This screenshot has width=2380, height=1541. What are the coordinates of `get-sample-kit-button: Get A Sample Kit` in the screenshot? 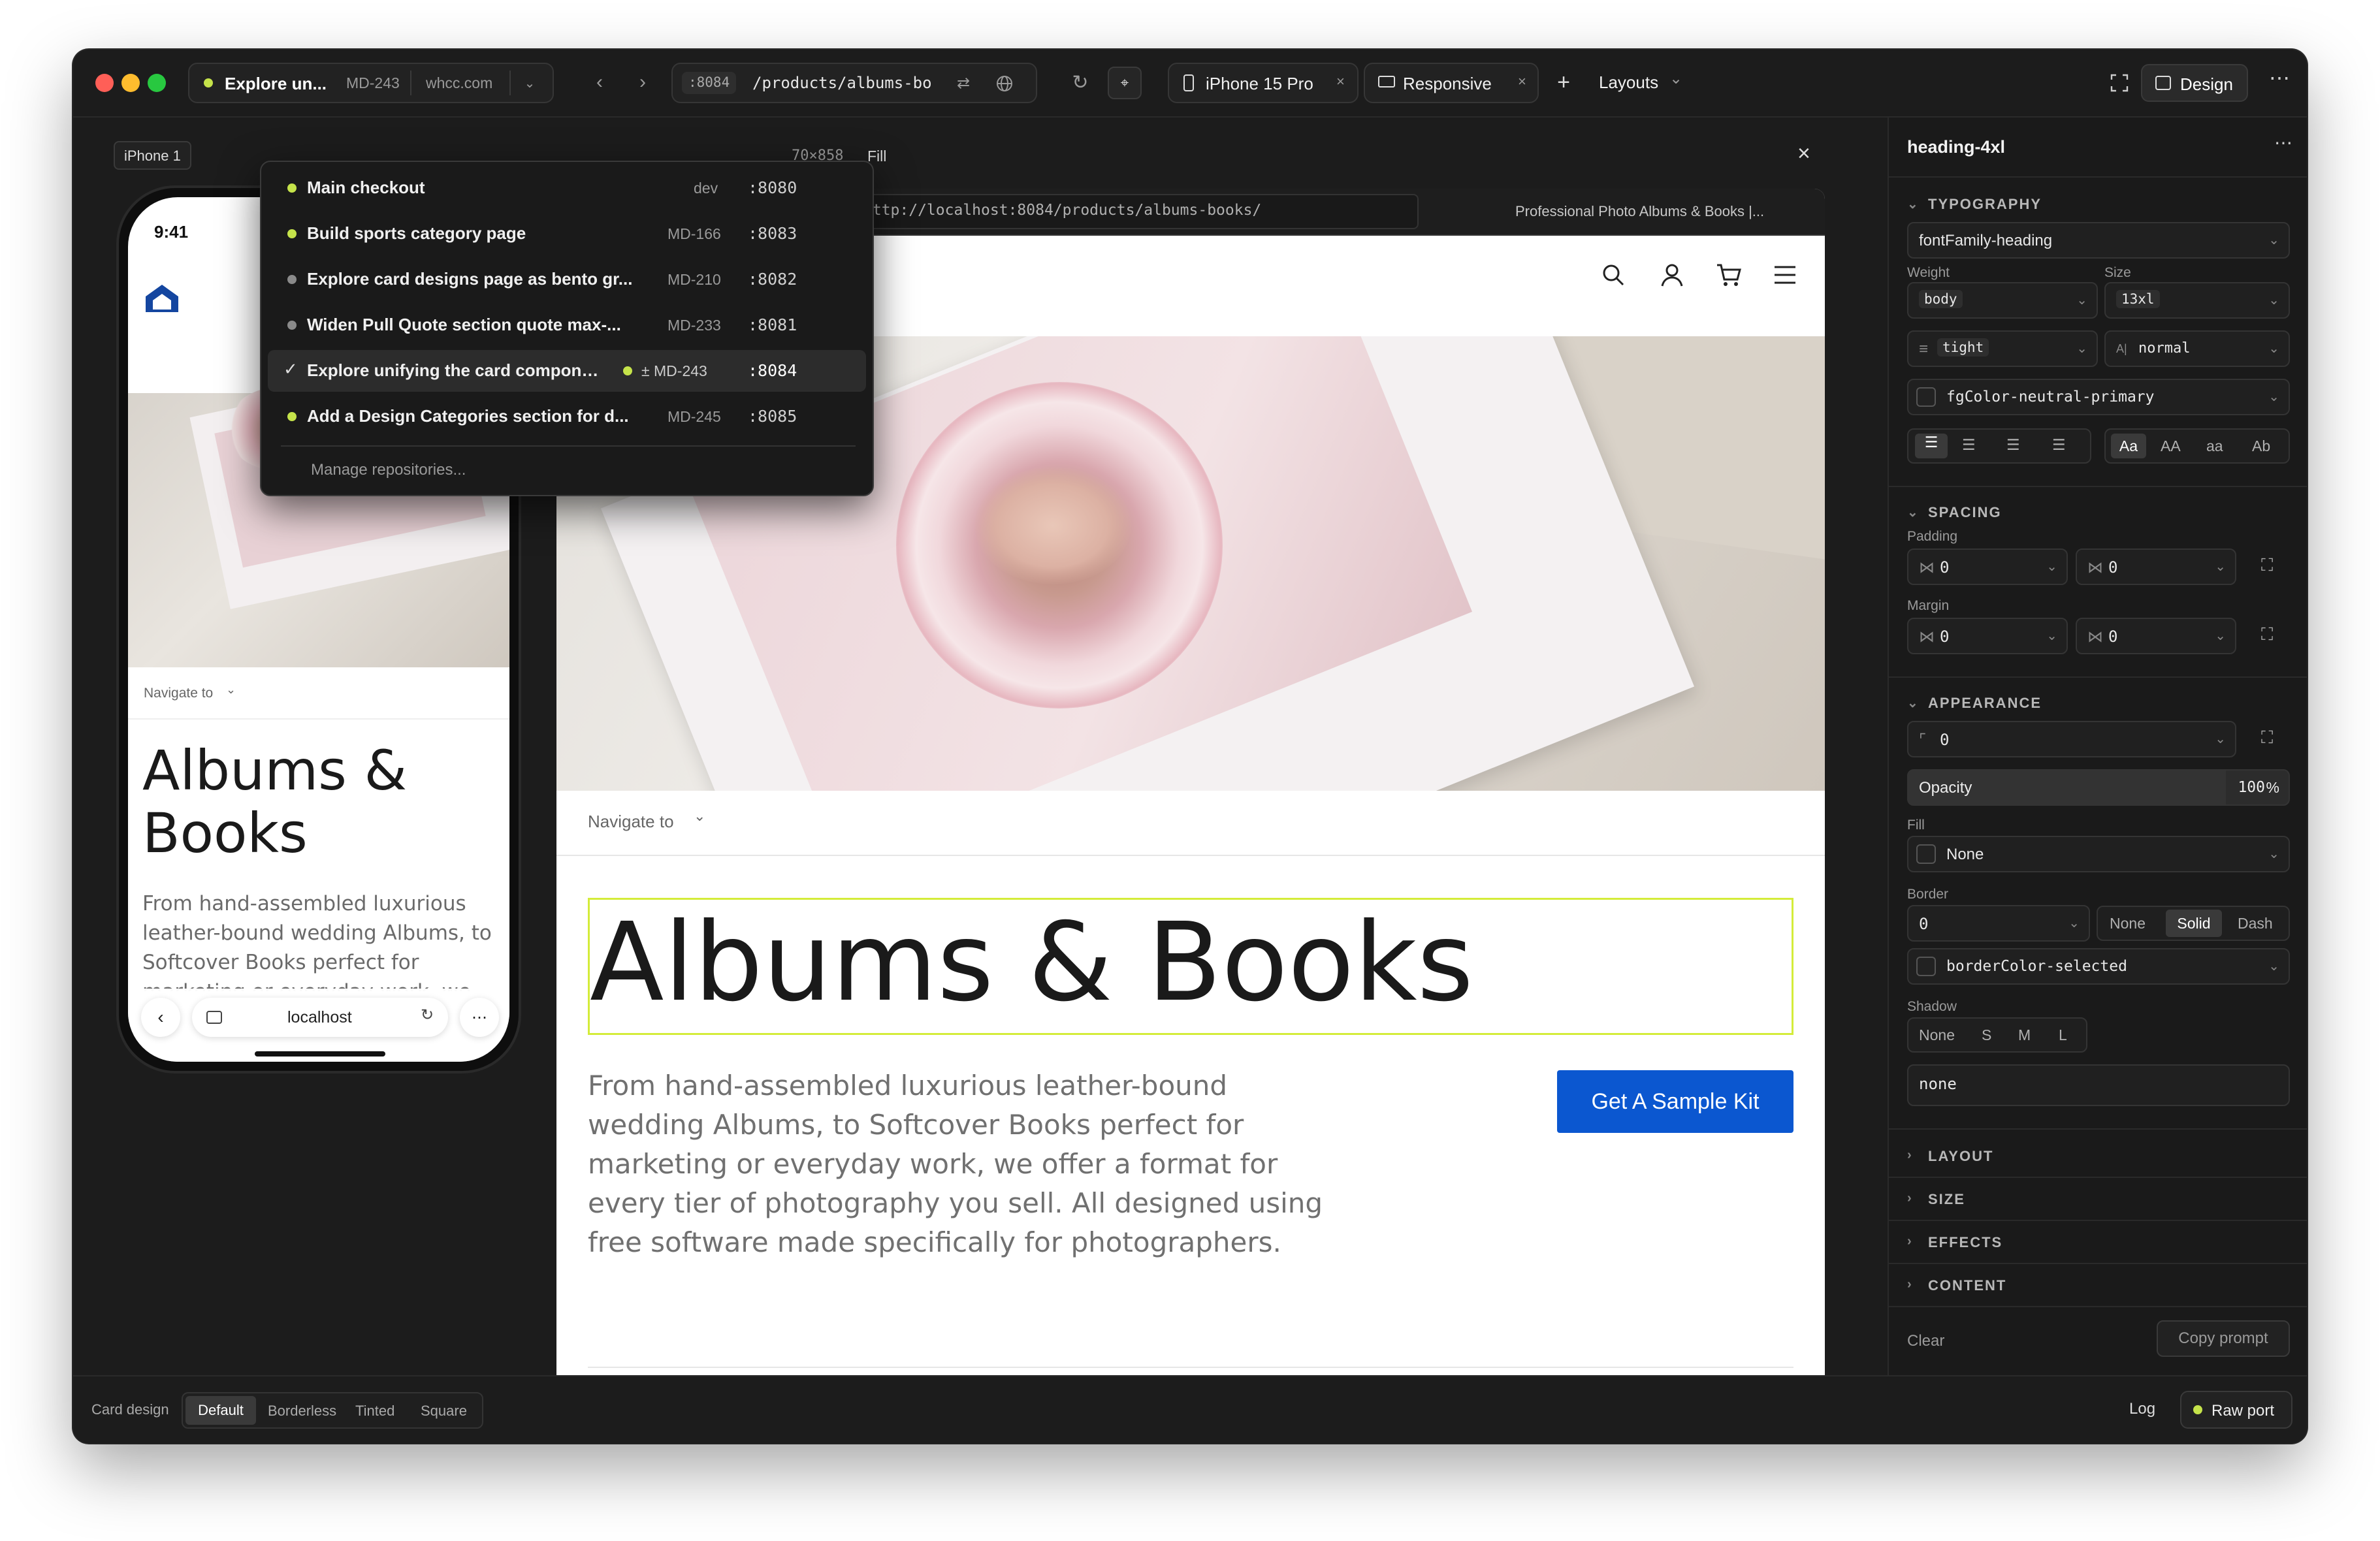 It's located at (1675, 1101).